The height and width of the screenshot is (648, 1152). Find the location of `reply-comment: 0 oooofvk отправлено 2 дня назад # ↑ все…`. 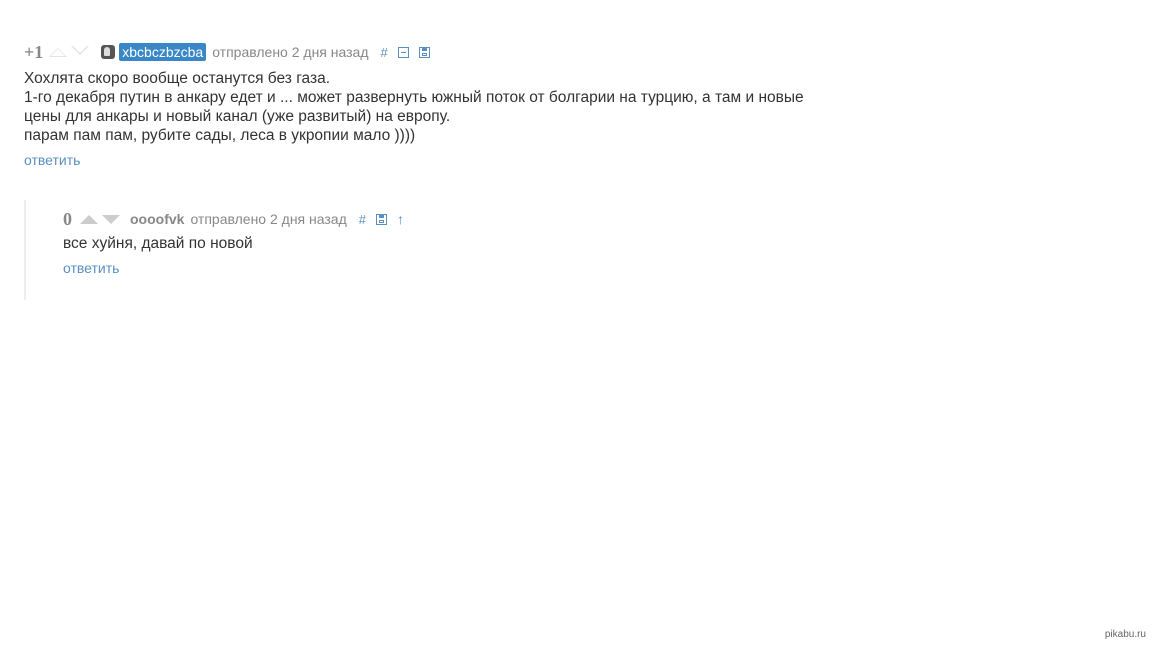

reply-comment: 0 oooofvk отправлено 2 дня назад # ↑ все… is located at coordinates (363, 242).